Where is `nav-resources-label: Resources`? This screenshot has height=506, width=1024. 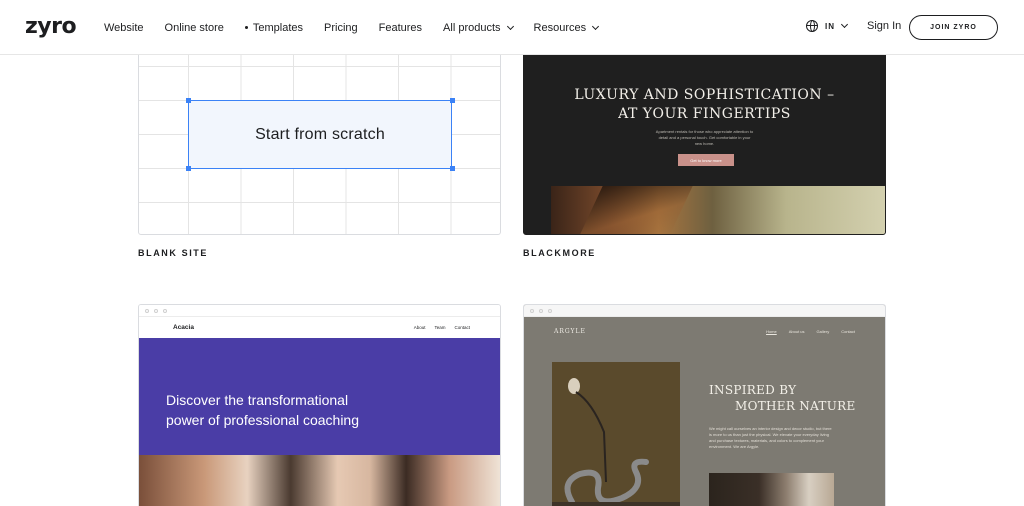
nav-resources-label: Resources is located at coordinates (560, 27).